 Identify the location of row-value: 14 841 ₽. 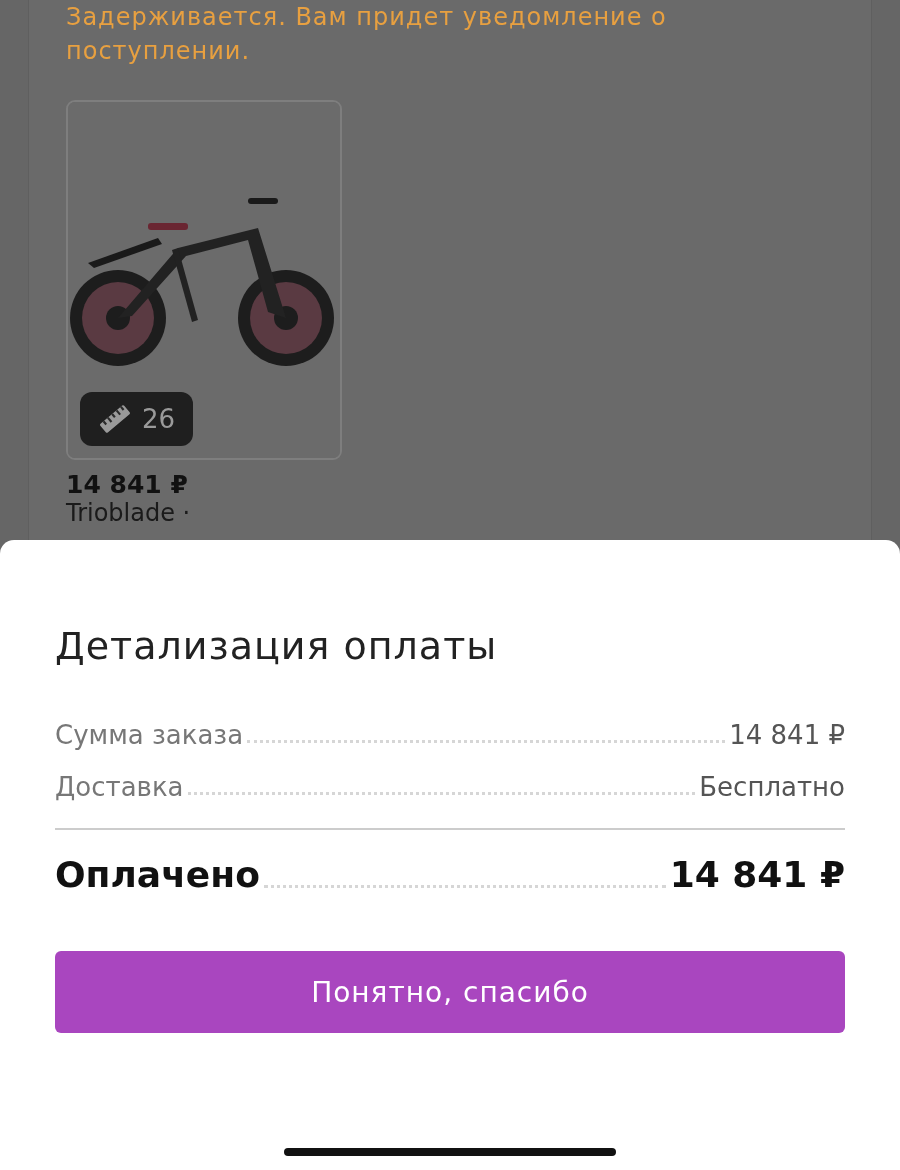
(787, 735).